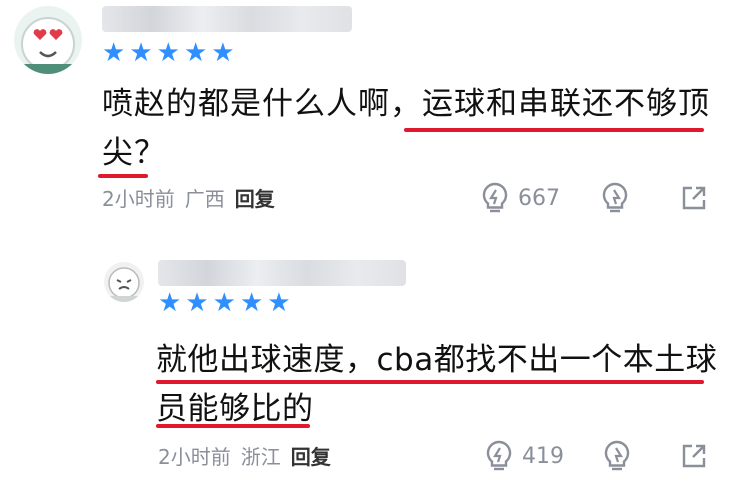 This screenshot has height=480, width=736. What do you see at coordinates (437, 360) in the screenshot?
I see `comment-2-text-line1: 就他出球速度，cba都找不出一个本土球` at bounding box center [437, 360].